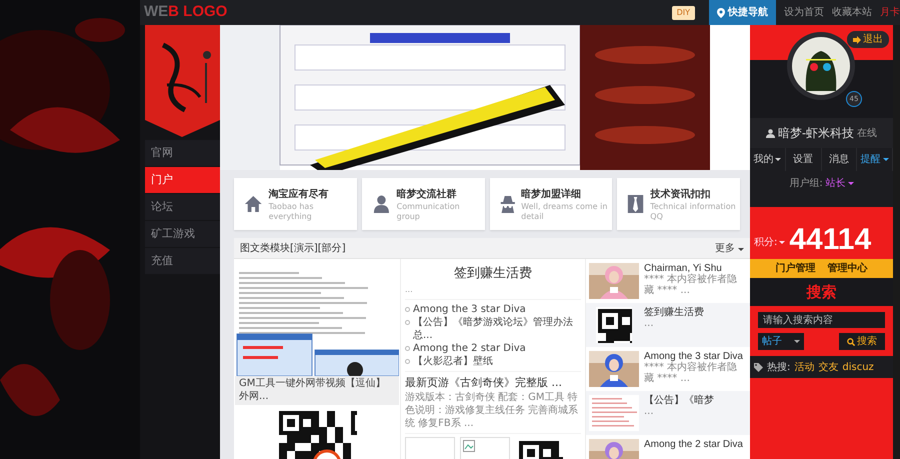 The width and height of the screenshot is (900, 459). Describe the element at coordinates (695, 357) in the screenshot. I see `post-title: Among the 3 star Diva` at that location.